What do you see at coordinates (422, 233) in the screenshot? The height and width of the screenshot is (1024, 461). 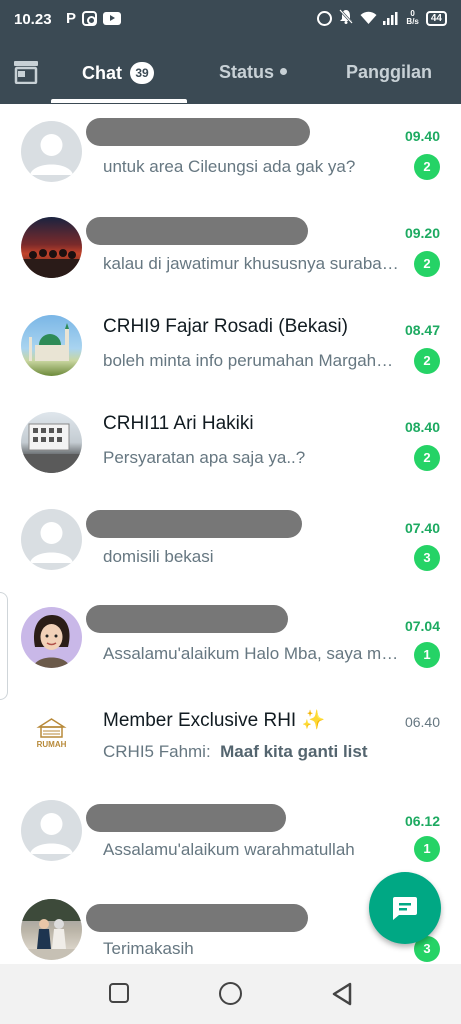 I see `message-time: 09.20` at bounding box center [422, 233].